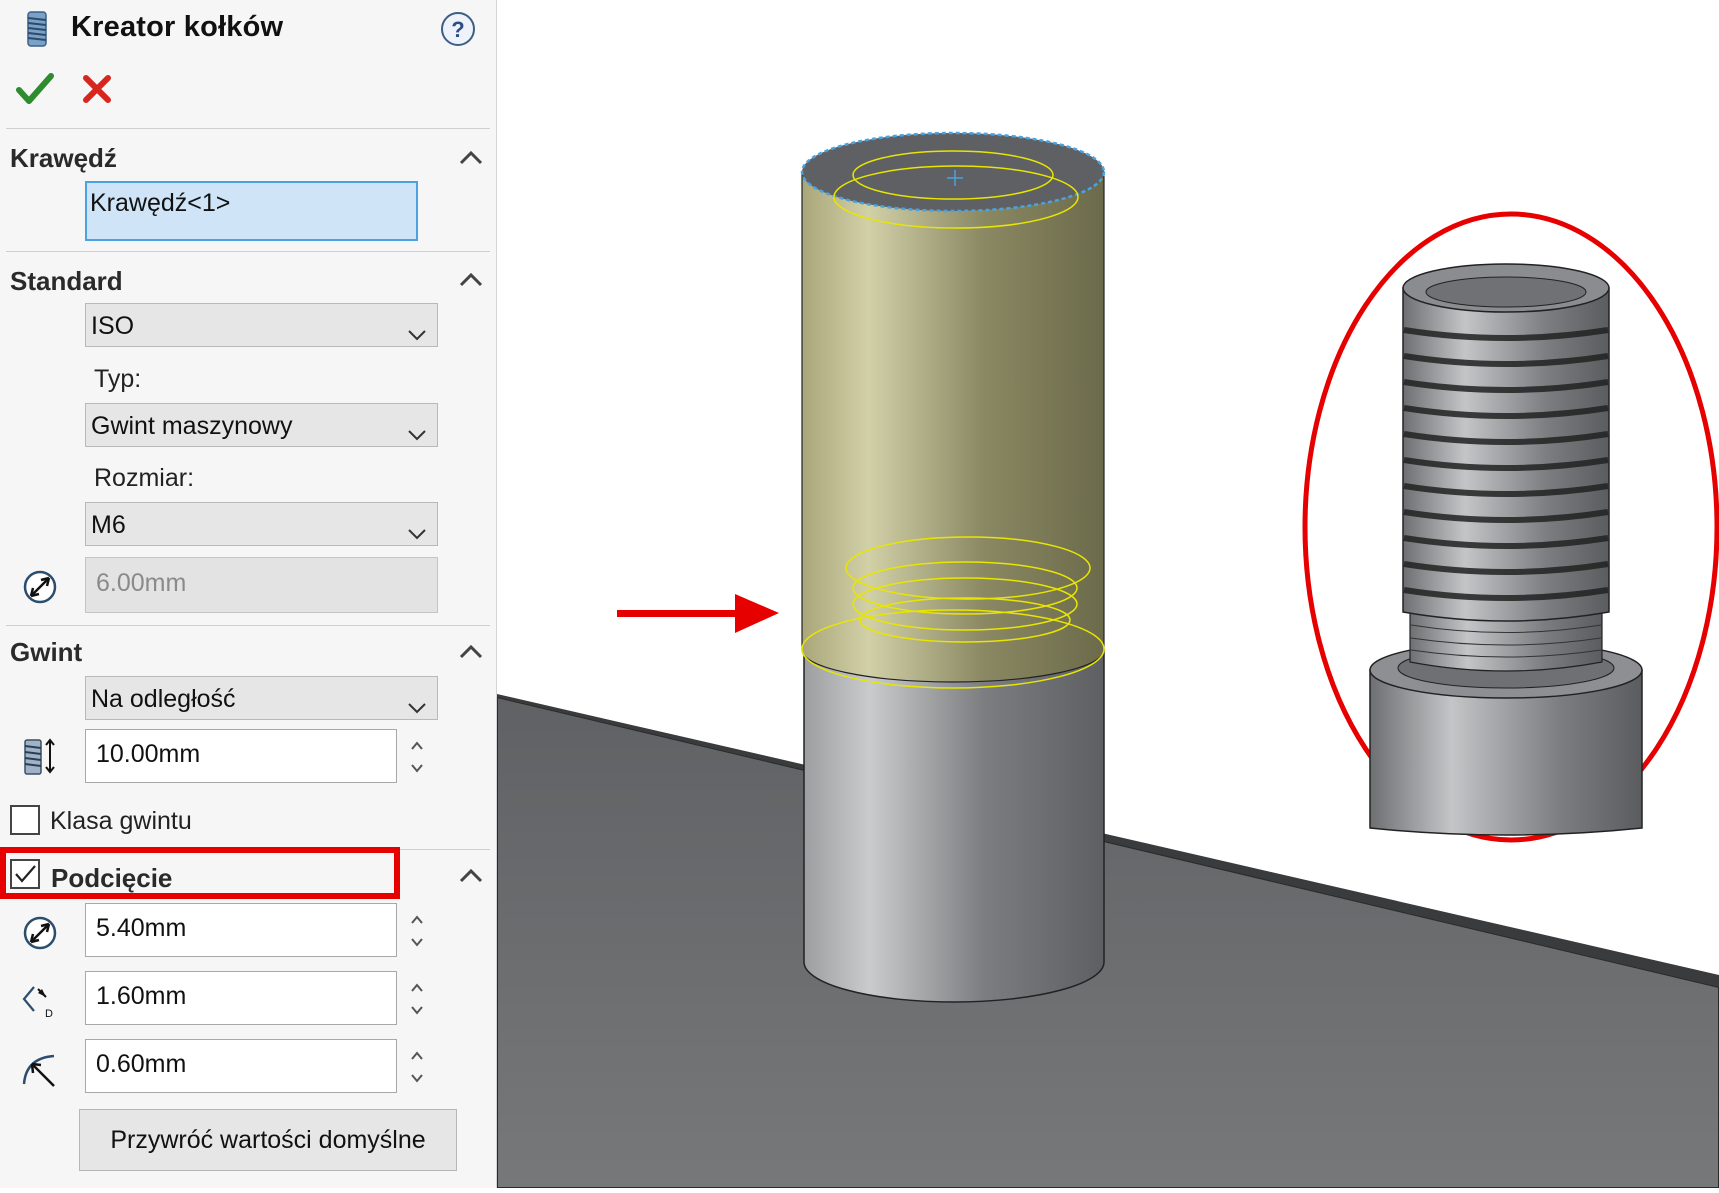 This screenshot has width=1719, height=1193. What do you see at coordinates (418, 930) in the screenshot?
I see `undercut-diameter-spinner` at bounding box center [418, 930].